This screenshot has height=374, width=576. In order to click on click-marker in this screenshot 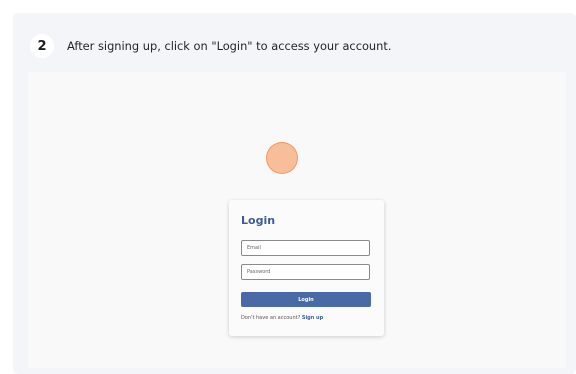, I will do `click(282, 158)`.